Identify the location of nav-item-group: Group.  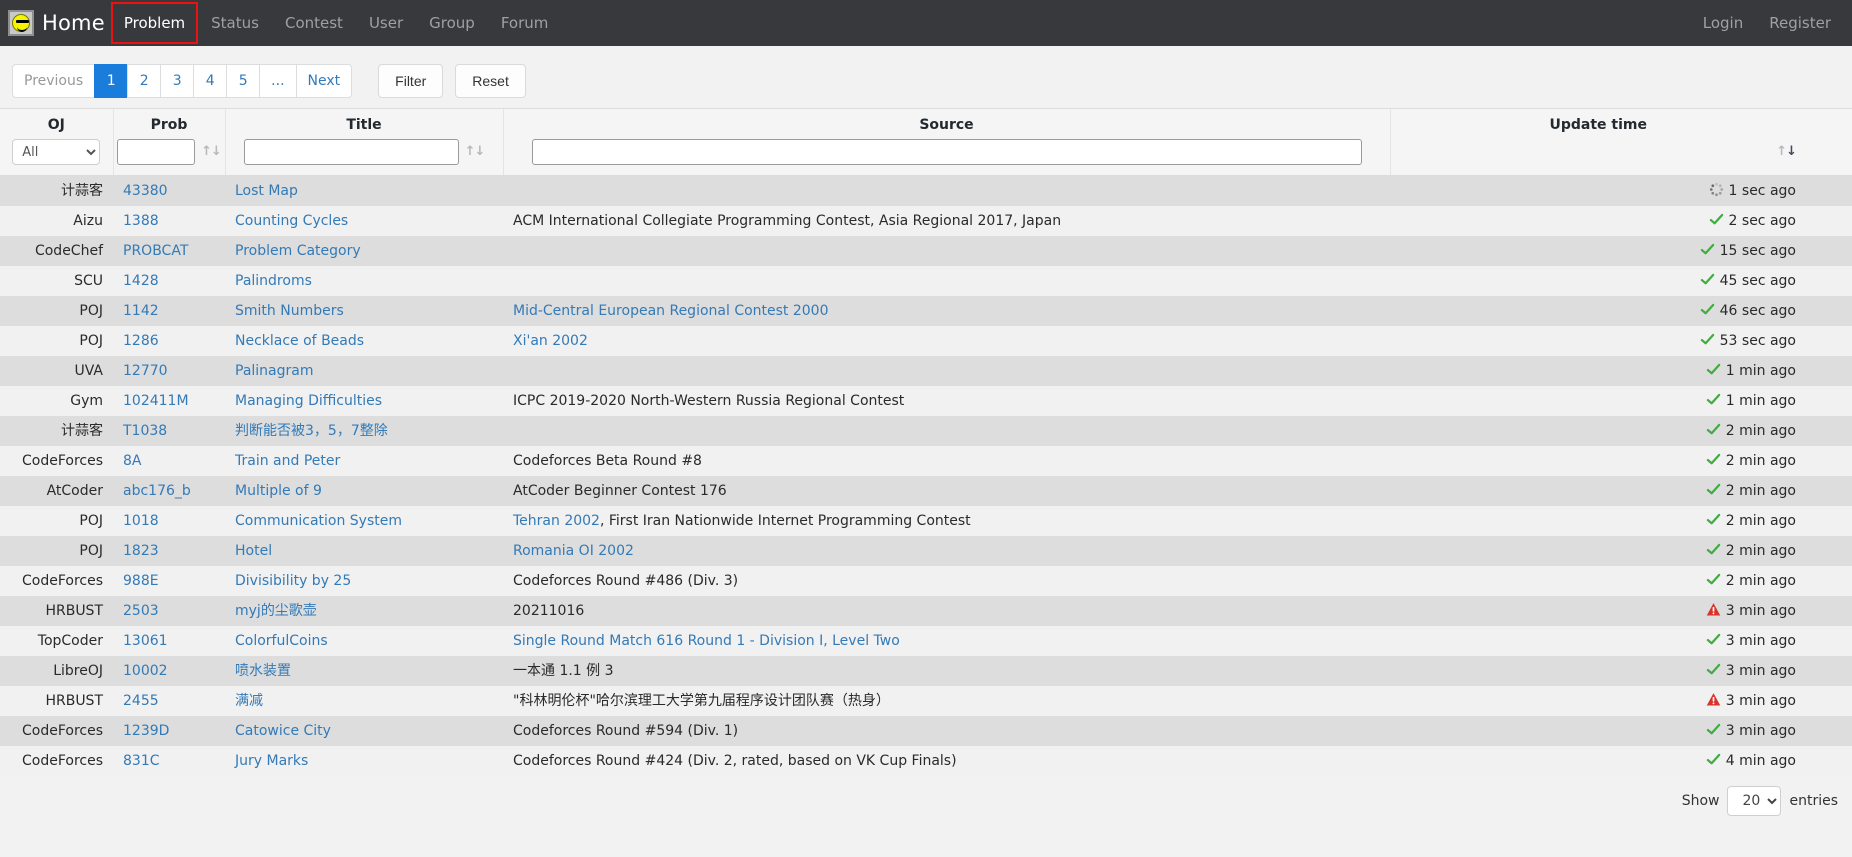
(452, 23).